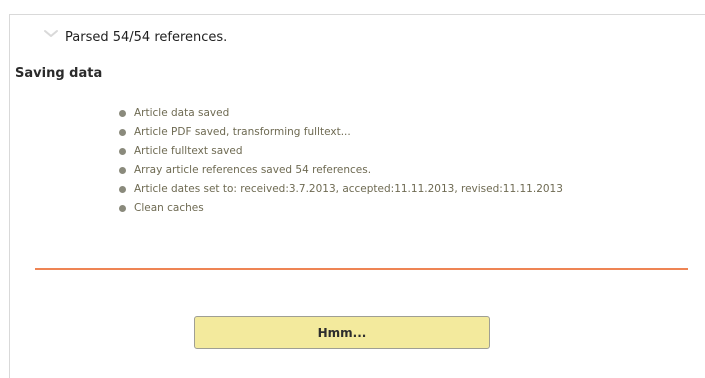 The image size is (705, 378). Describe the element at coordinates (340, 151) in the screenshot. I see `saving-step: Article fulltext saved` at that location.